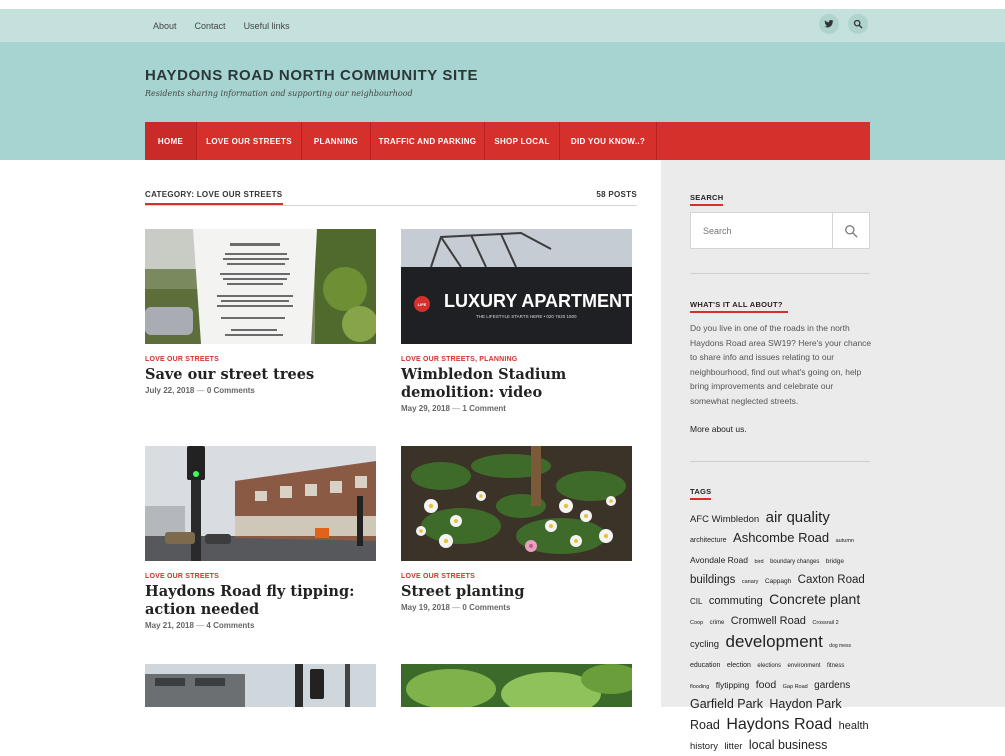 This screenshot has width=1005, height=756. I want to click on tag-link: Cappagh, so click(778, 581).